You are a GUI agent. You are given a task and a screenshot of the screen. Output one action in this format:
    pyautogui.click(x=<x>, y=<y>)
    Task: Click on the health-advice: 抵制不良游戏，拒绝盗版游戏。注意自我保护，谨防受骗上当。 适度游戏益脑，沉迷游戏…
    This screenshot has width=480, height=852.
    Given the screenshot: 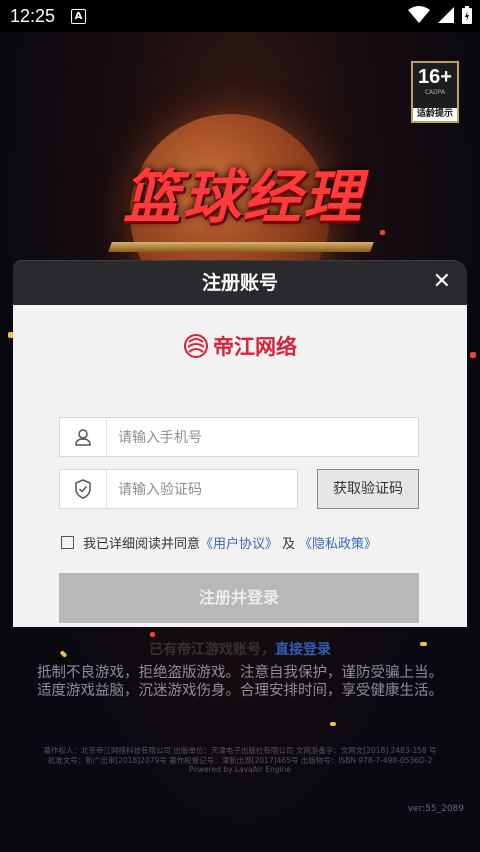 What is the action you would take?
    pyautogui.click(x=240, y=682)
    